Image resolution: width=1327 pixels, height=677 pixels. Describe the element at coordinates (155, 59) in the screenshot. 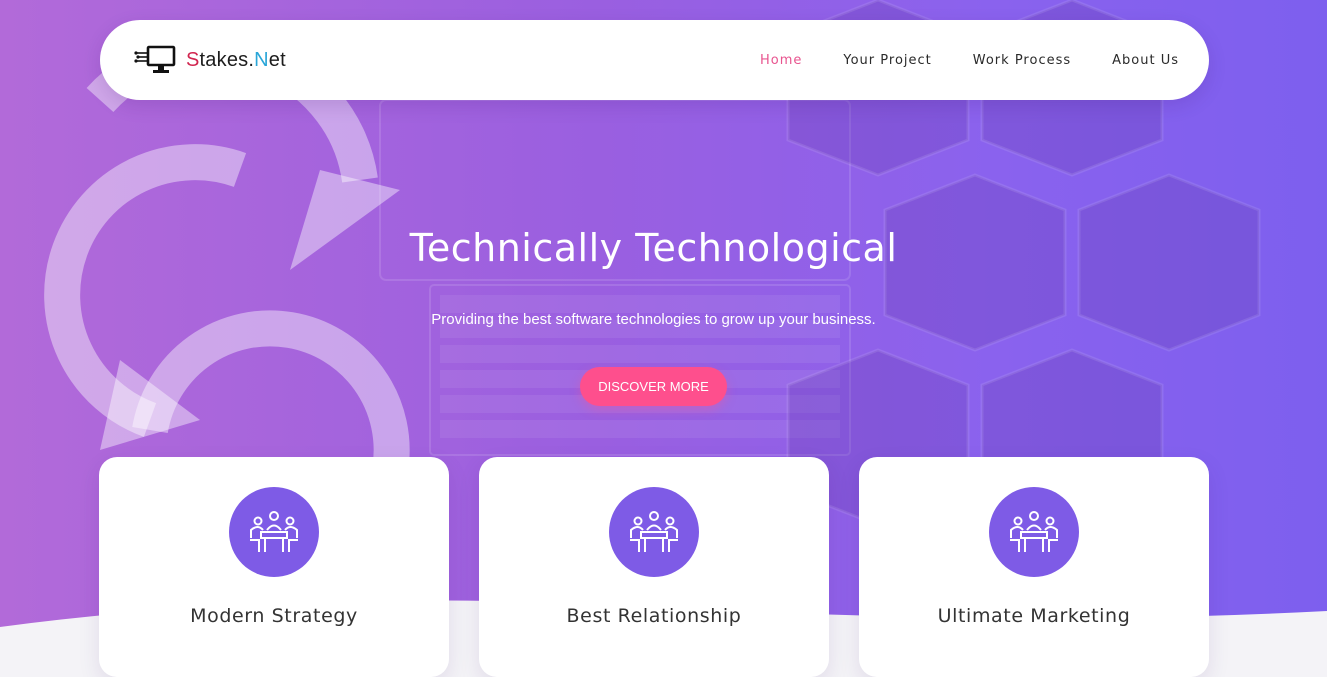

I see `monitor-logo-icon` at that location.